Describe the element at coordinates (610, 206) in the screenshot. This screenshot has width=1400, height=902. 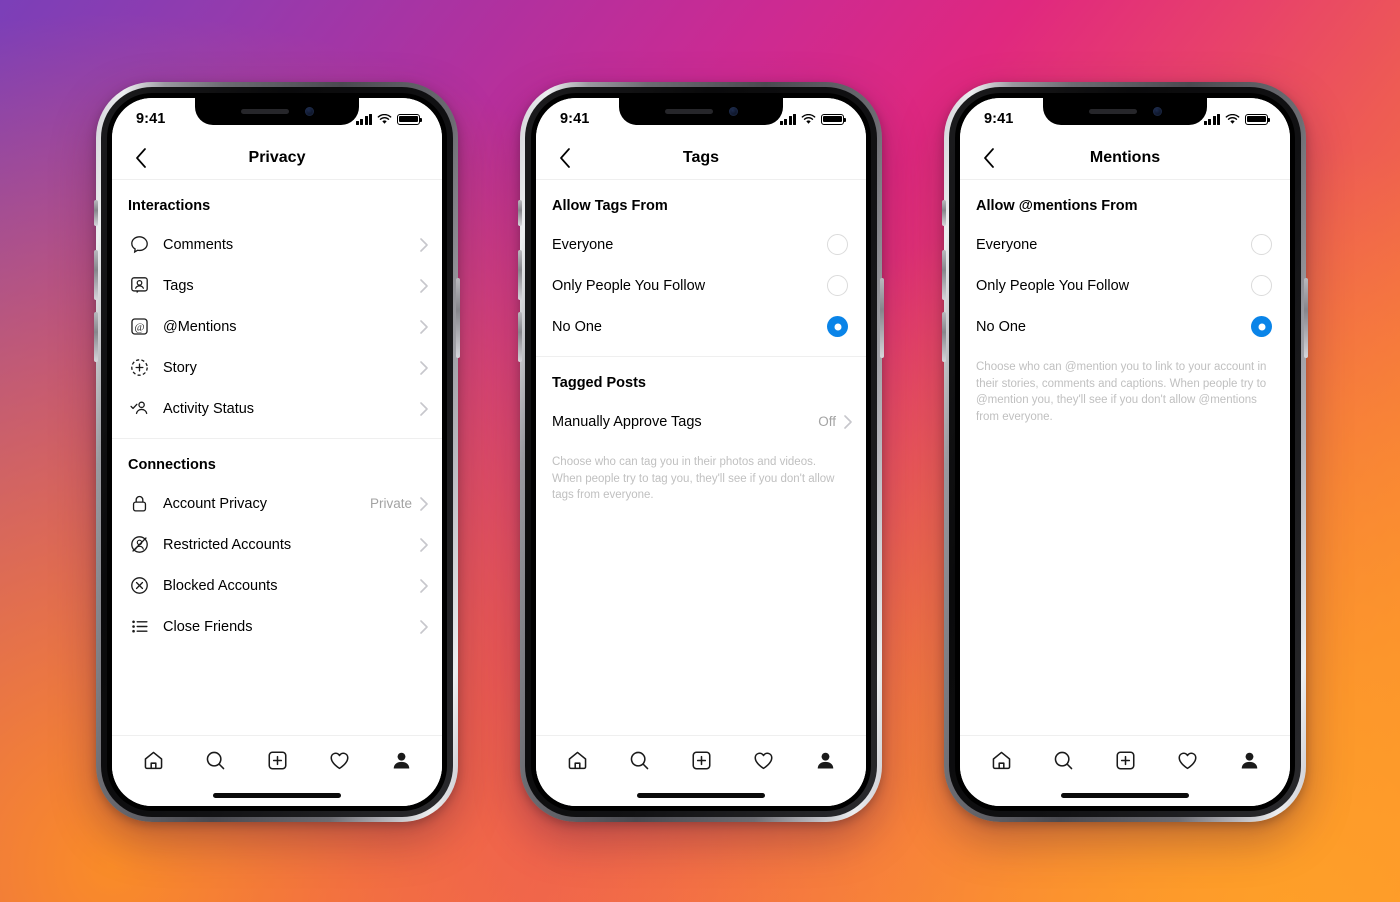
I see `section-heading-allow-tags-from: Allow Tags From` at that location.